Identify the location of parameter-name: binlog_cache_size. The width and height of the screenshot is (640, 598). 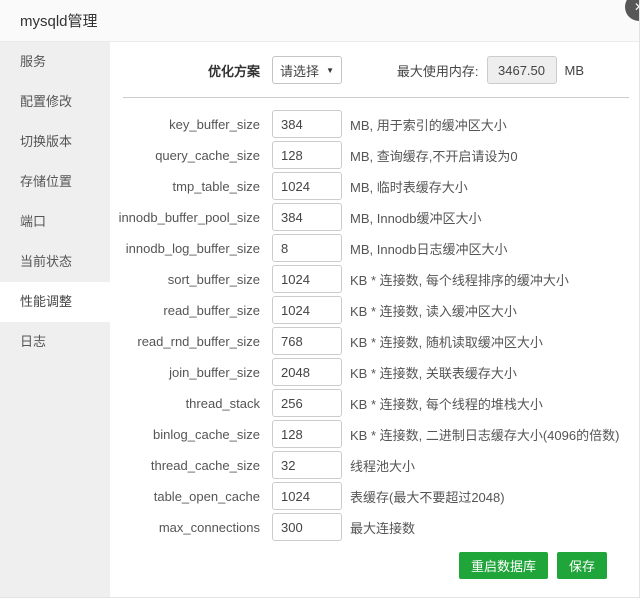
(206, 434).